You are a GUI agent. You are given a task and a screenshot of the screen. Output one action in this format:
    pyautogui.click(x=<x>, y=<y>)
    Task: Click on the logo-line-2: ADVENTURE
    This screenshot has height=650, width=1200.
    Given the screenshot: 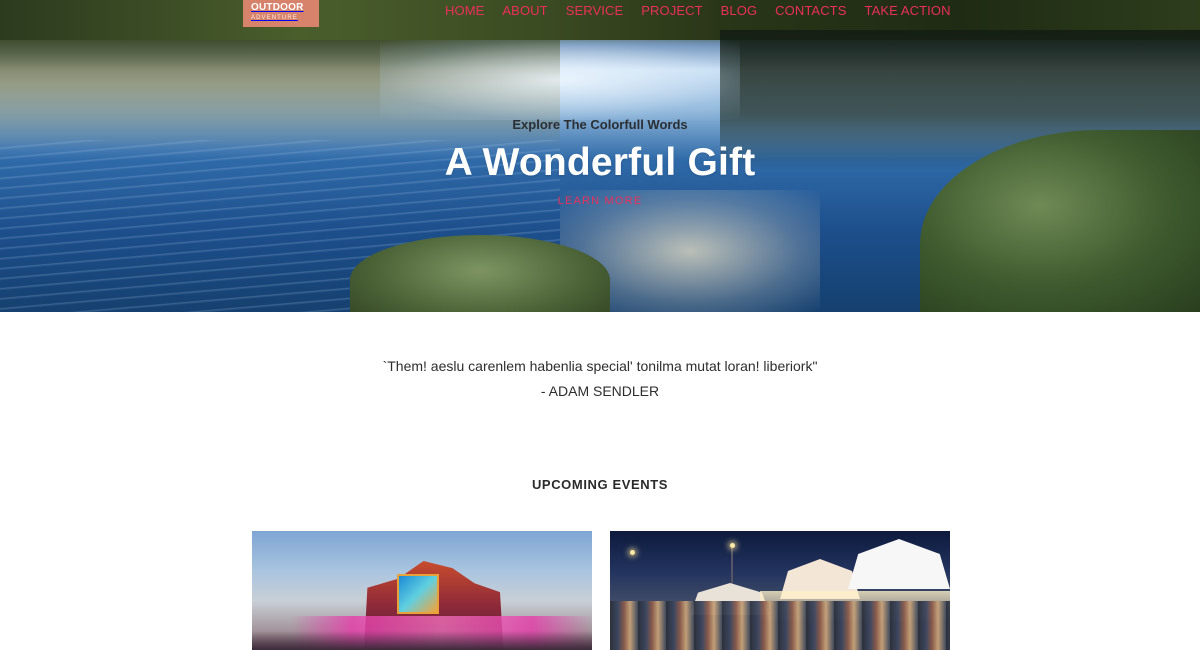 What is the action you would take?
    pyautogui.click(x=274, y=18)
    